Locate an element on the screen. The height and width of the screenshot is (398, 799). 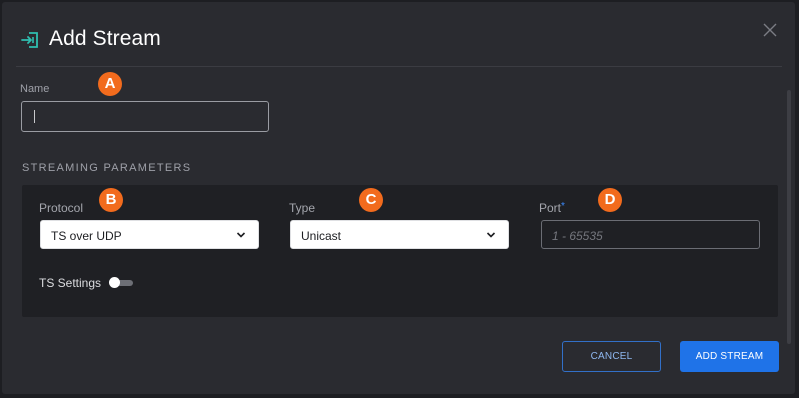
dialog-scrollbar is located at coordinates (789, 217).